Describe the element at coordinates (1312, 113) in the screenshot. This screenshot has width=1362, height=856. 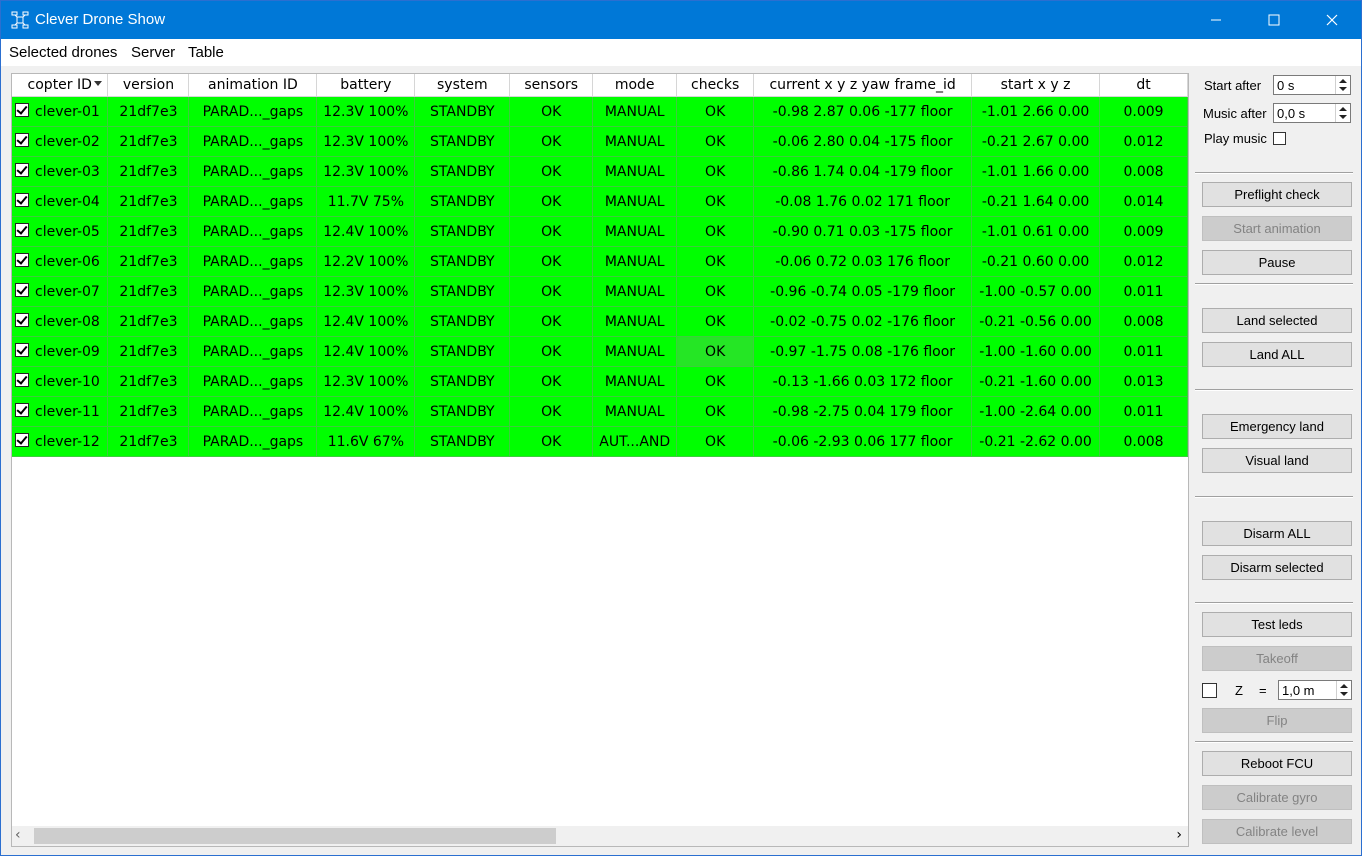
I see `music-after-spinbox: 0,0 s` at that location.